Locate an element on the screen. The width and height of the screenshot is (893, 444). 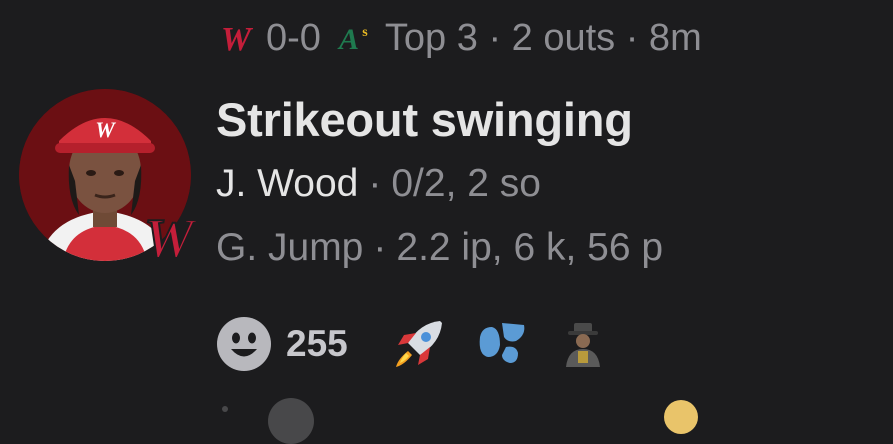
nationals-logo-icon: W is located at coordinates (236, 38).